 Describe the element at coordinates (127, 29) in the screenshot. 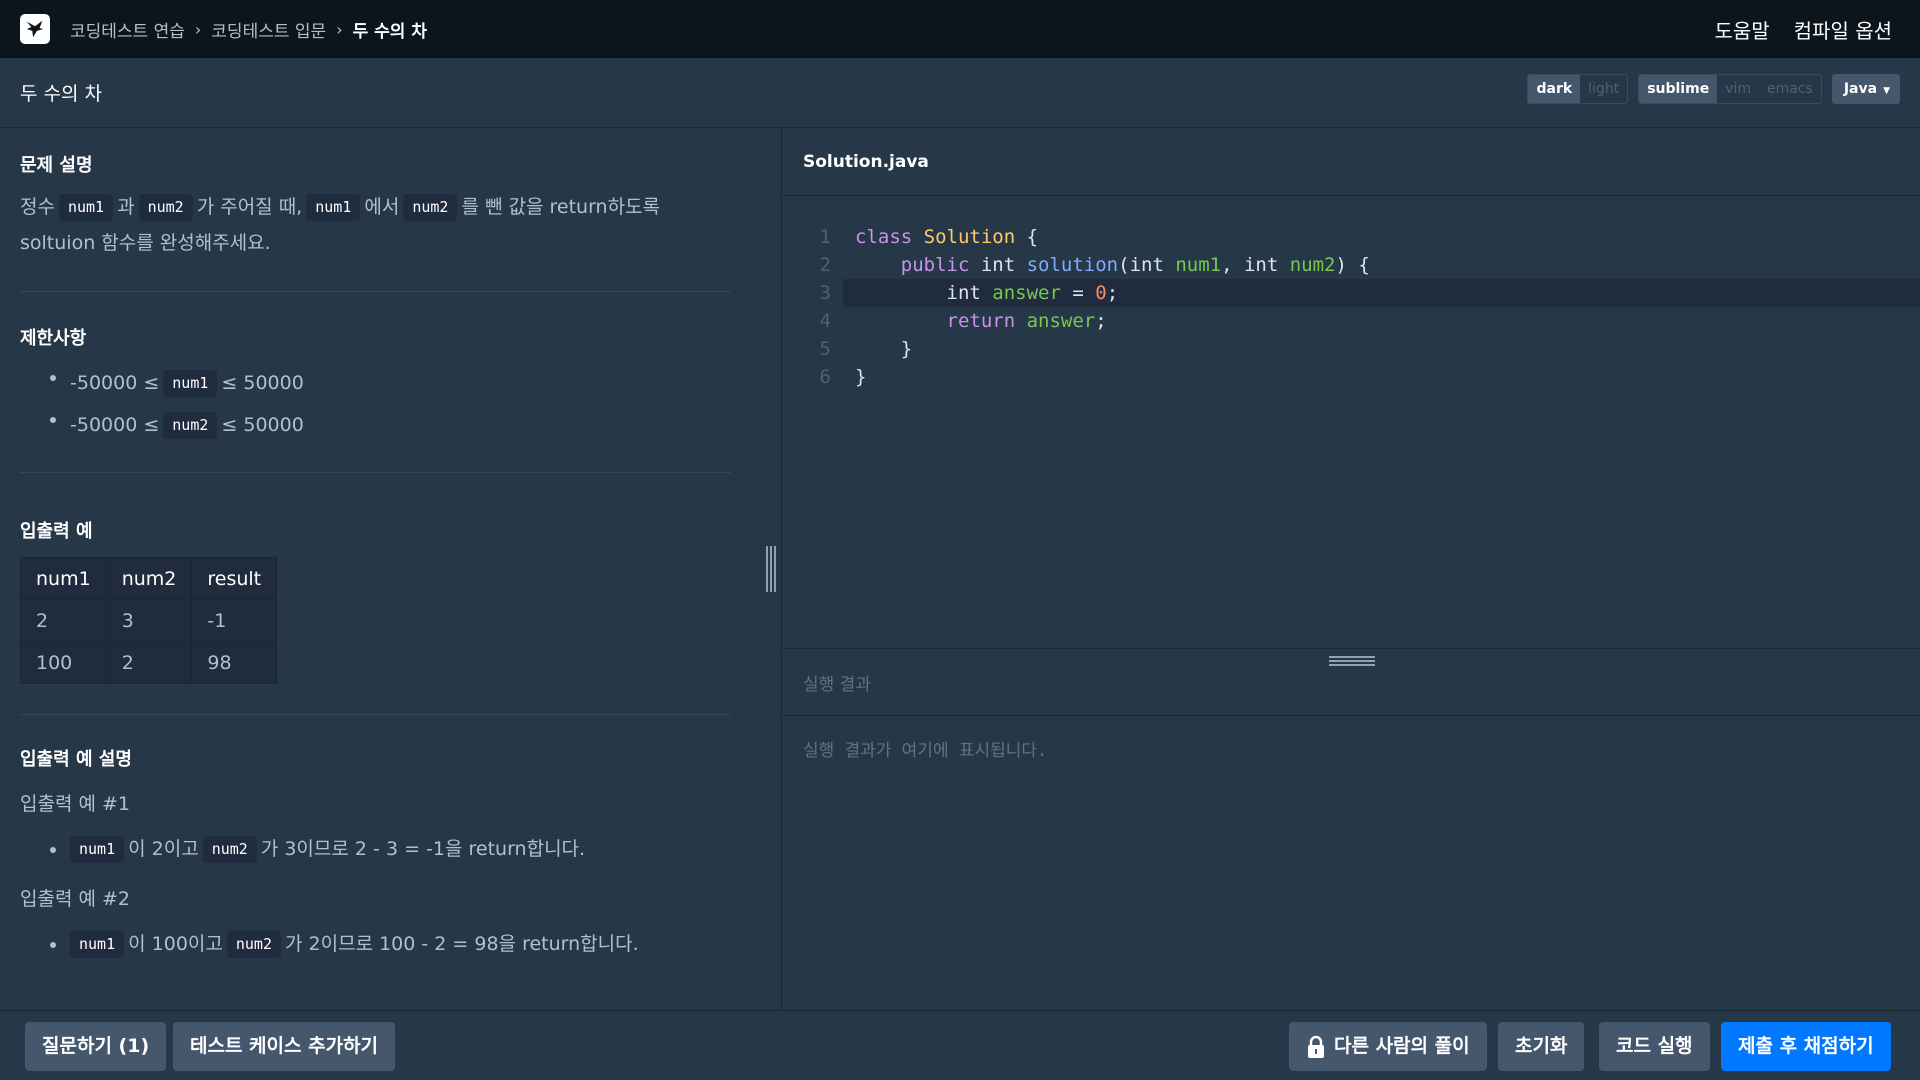

I see `breadcrumb-practice: 코딩테스트 연습` at that location.